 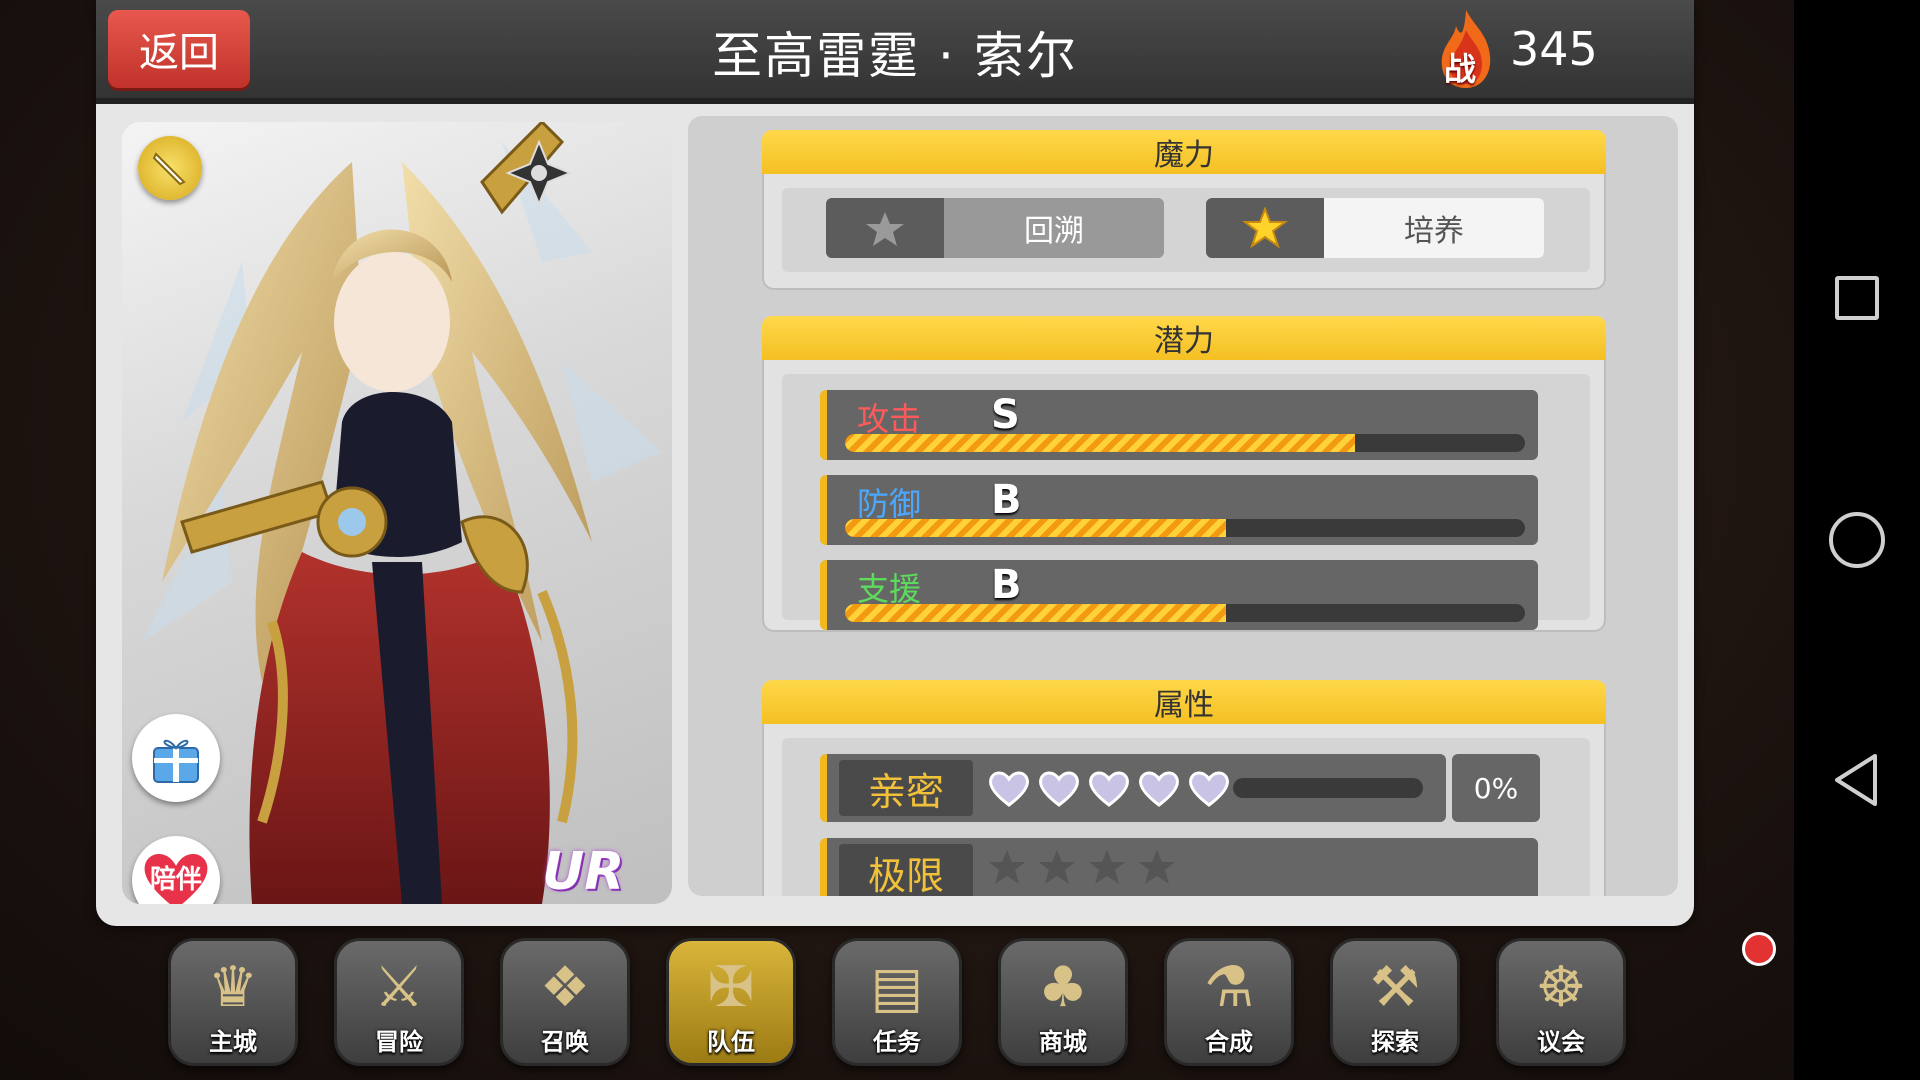 What do you see at coordinates (1184, 474) in the screenshot?
I see `potential-section: 潜力 攻击 S 防御 B 支援 B` at bounding box center [1184, 474].